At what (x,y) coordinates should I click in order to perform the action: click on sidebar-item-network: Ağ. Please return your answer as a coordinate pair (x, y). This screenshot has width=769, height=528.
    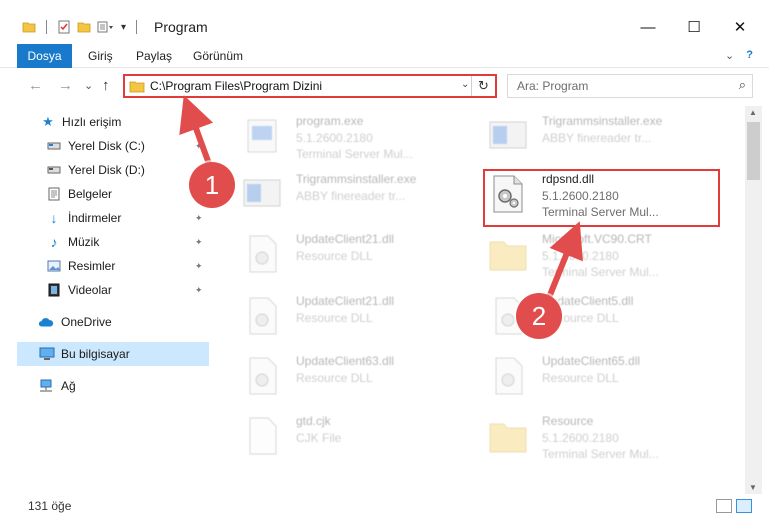
    Looking at the image, I should click on (105, 386).